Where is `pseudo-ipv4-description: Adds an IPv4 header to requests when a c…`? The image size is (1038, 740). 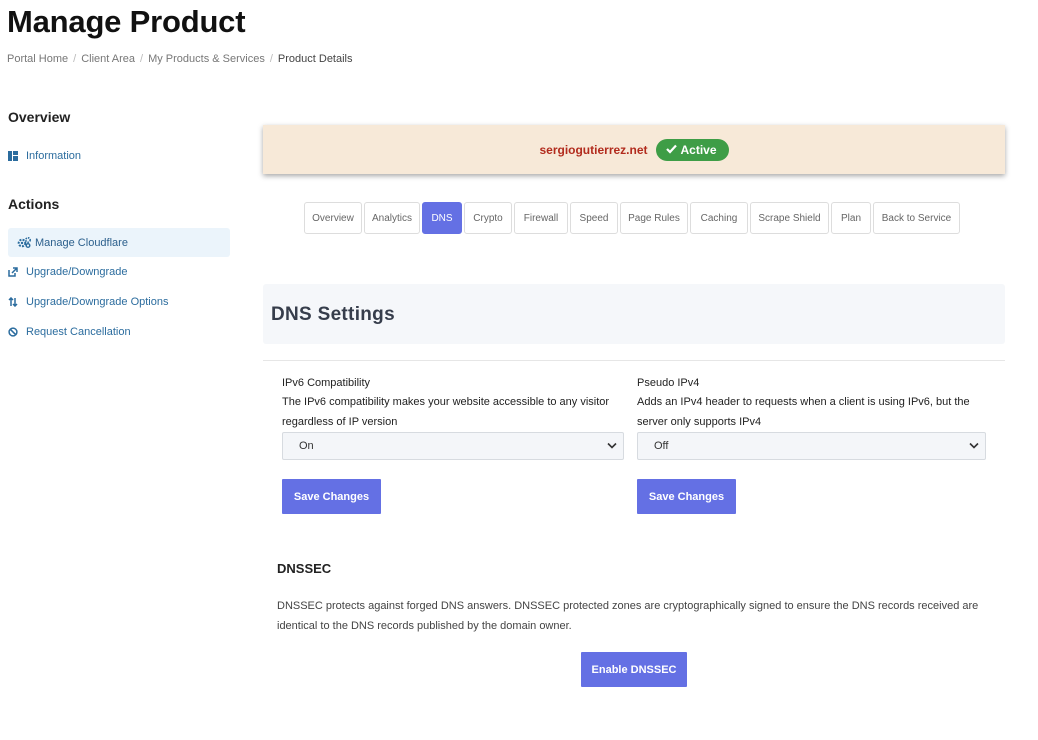
pseudo-ipv4-description: Adds an IPv4 header to requests when a c… is located at coordinates (814, 412).